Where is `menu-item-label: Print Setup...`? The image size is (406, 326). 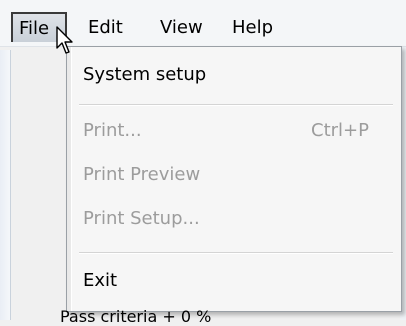
menu-item-label: Print Setup... is located at coordinates (141, 218).